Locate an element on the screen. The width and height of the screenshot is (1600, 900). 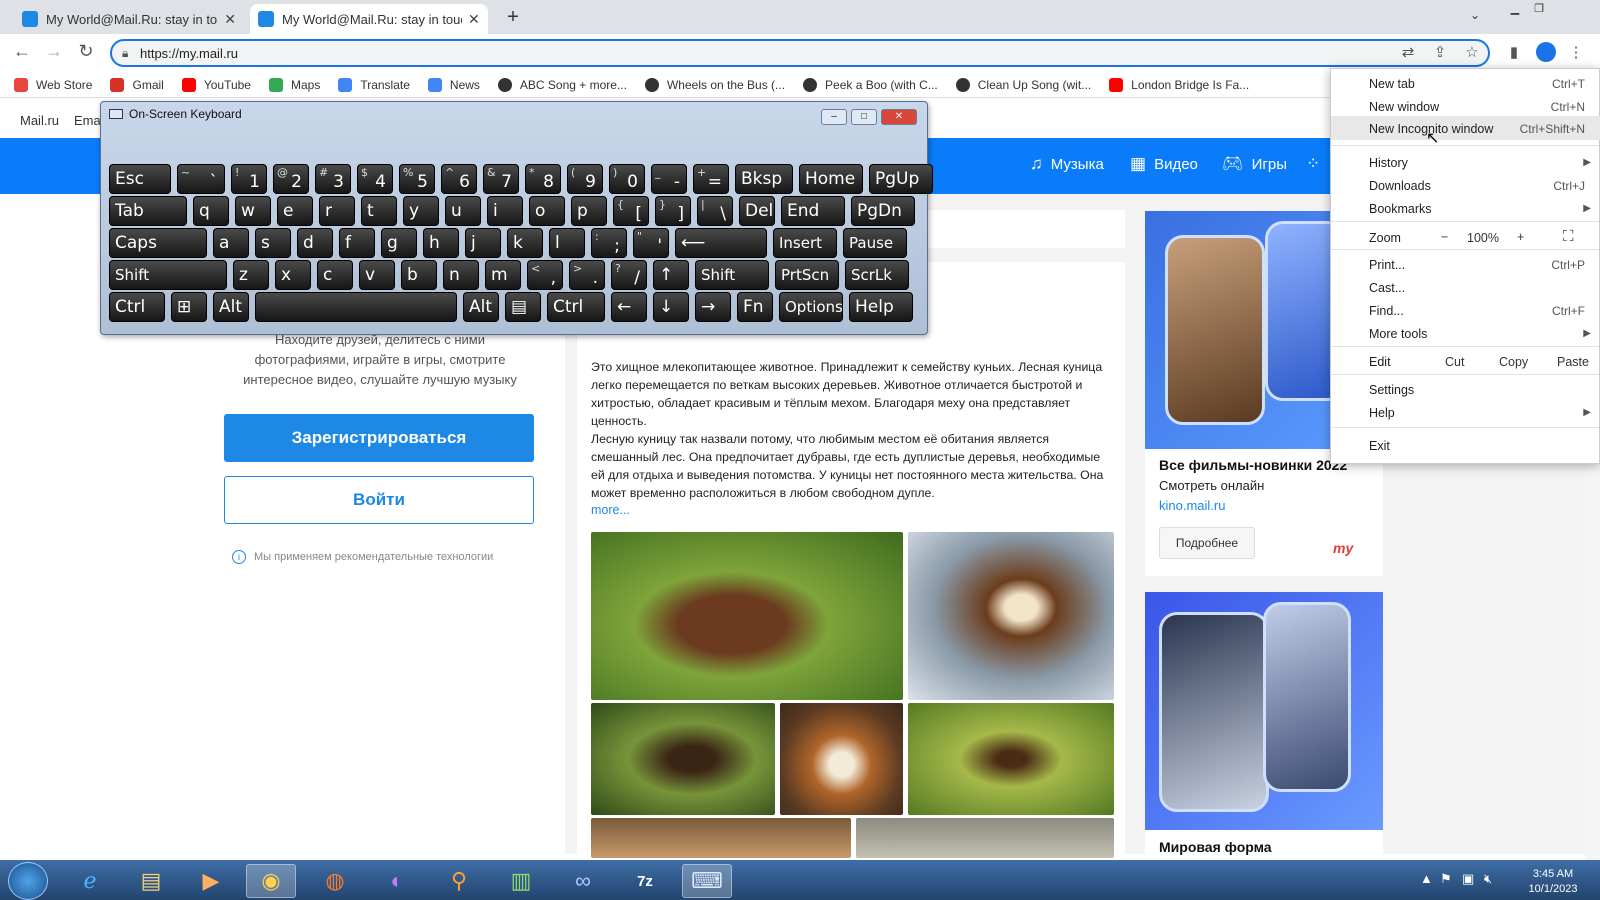
osk-key: ▤ is located at coordinates (523, 307).